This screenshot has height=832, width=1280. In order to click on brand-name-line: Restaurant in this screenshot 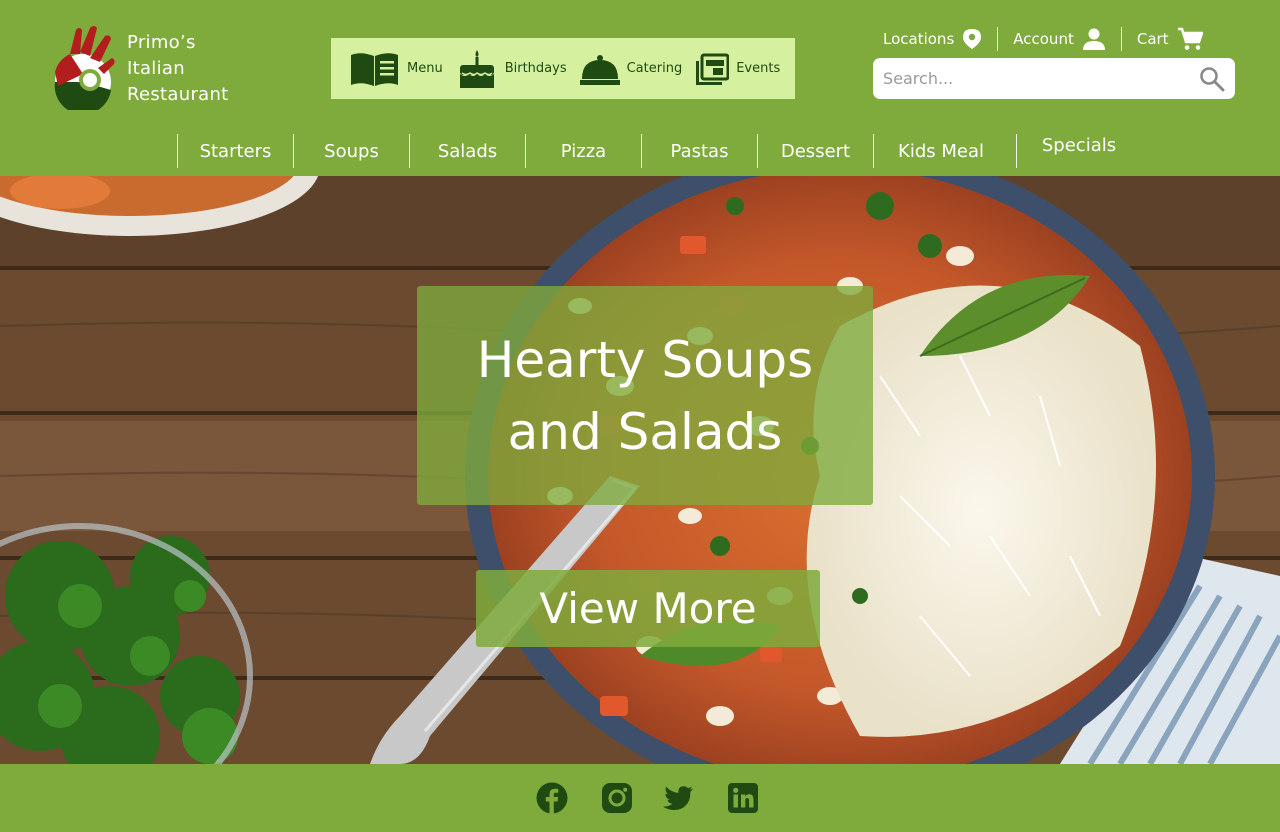, I will do `click(178, 94)`.